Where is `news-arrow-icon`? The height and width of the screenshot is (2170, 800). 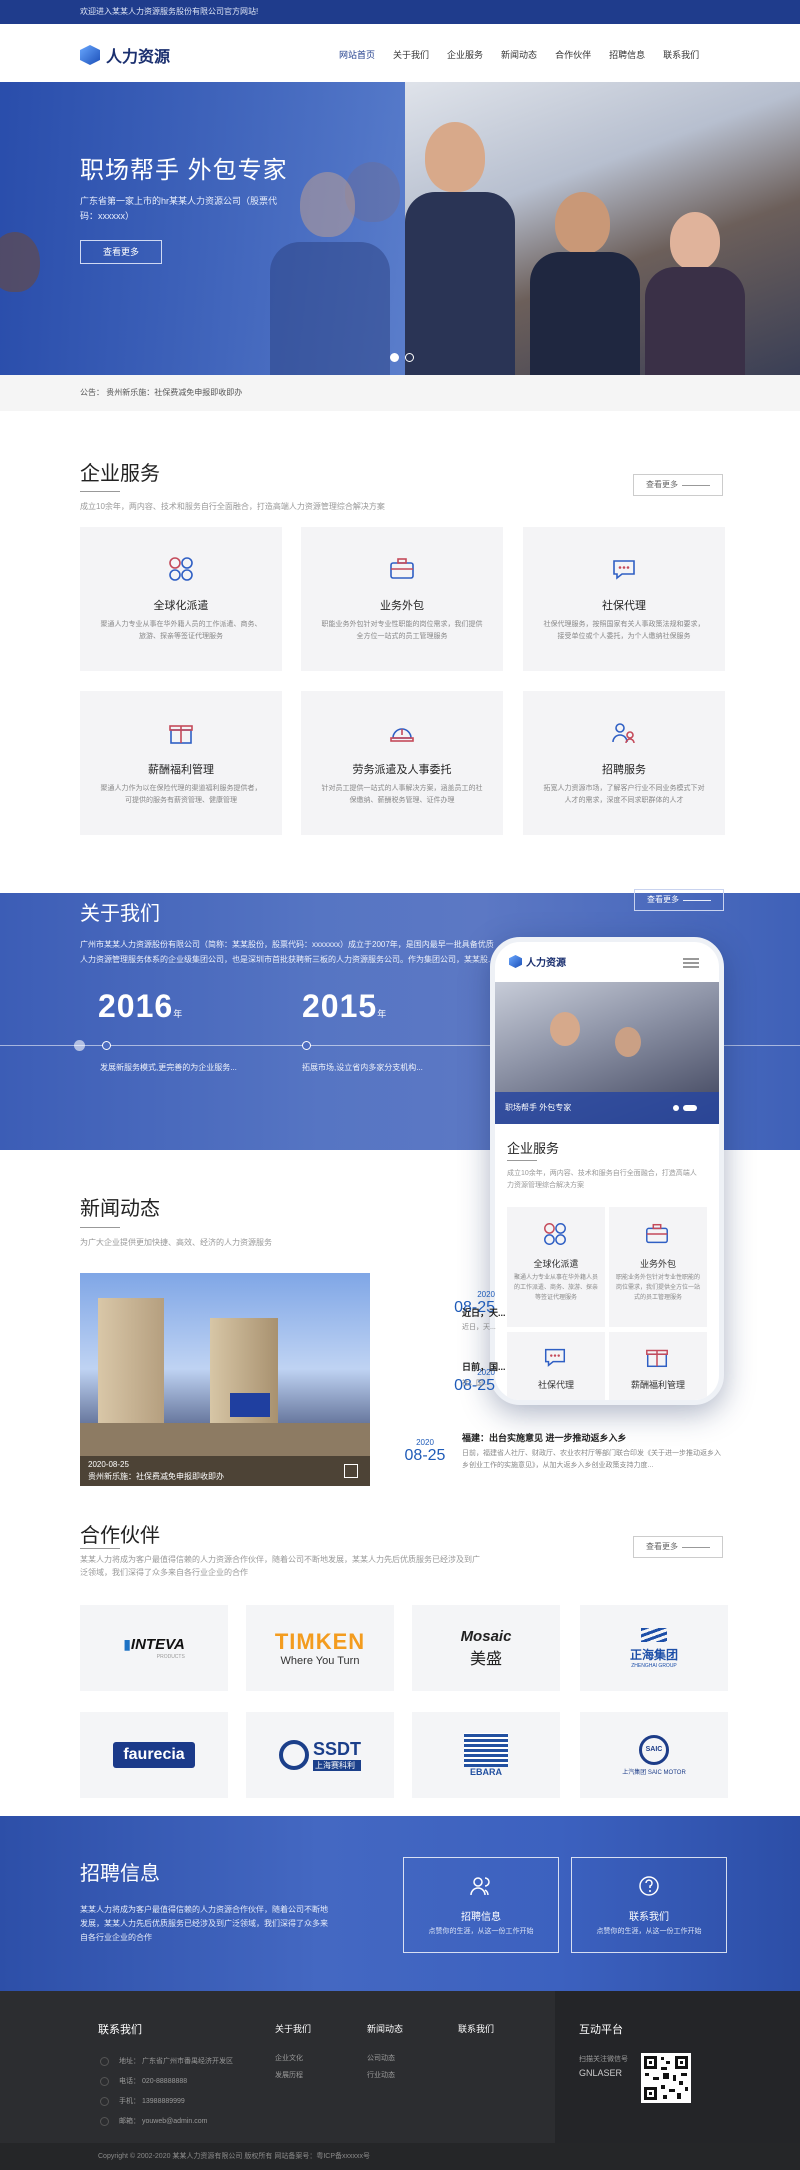
news-arrow-icon is located at coordinates (351, 1471).